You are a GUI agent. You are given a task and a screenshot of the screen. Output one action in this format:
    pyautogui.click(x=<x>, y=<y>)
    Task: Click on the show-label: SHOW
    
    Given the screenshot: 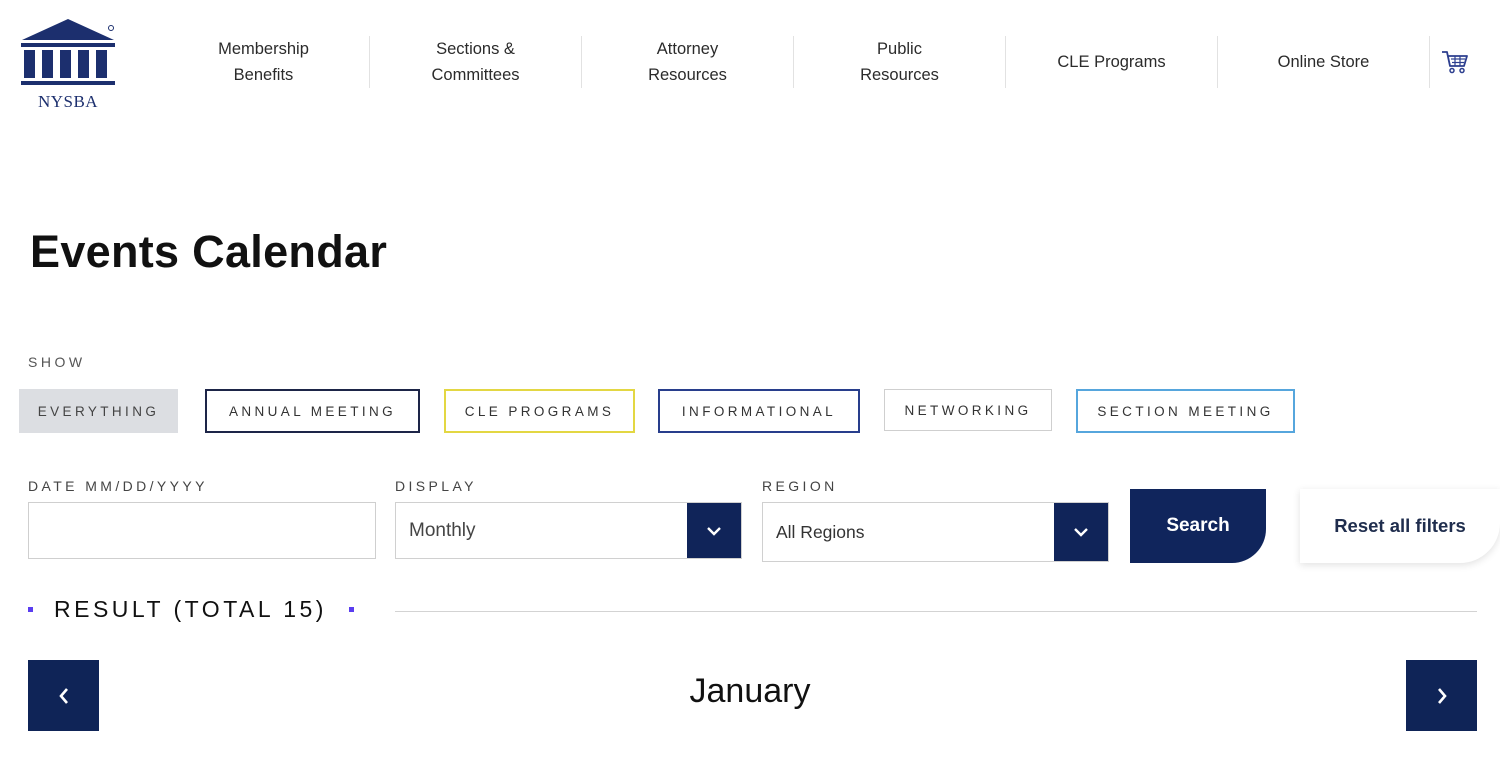 What is the action you would take?
    pyautogui.click(x=57, y=362)
    